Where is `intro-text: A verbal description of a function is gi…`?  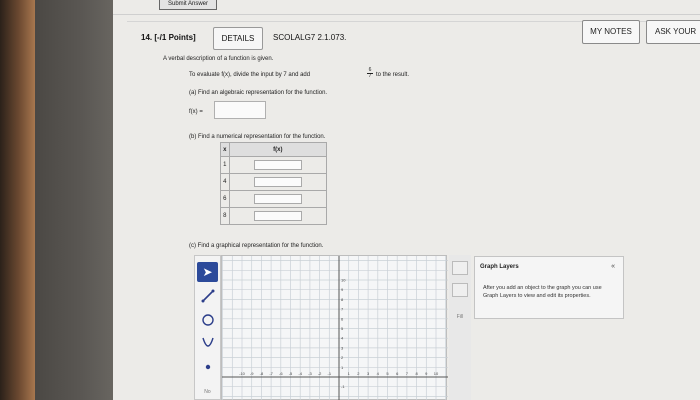 intro-text: A verbal description of a function is gi… is located at coordinates (218, 59).